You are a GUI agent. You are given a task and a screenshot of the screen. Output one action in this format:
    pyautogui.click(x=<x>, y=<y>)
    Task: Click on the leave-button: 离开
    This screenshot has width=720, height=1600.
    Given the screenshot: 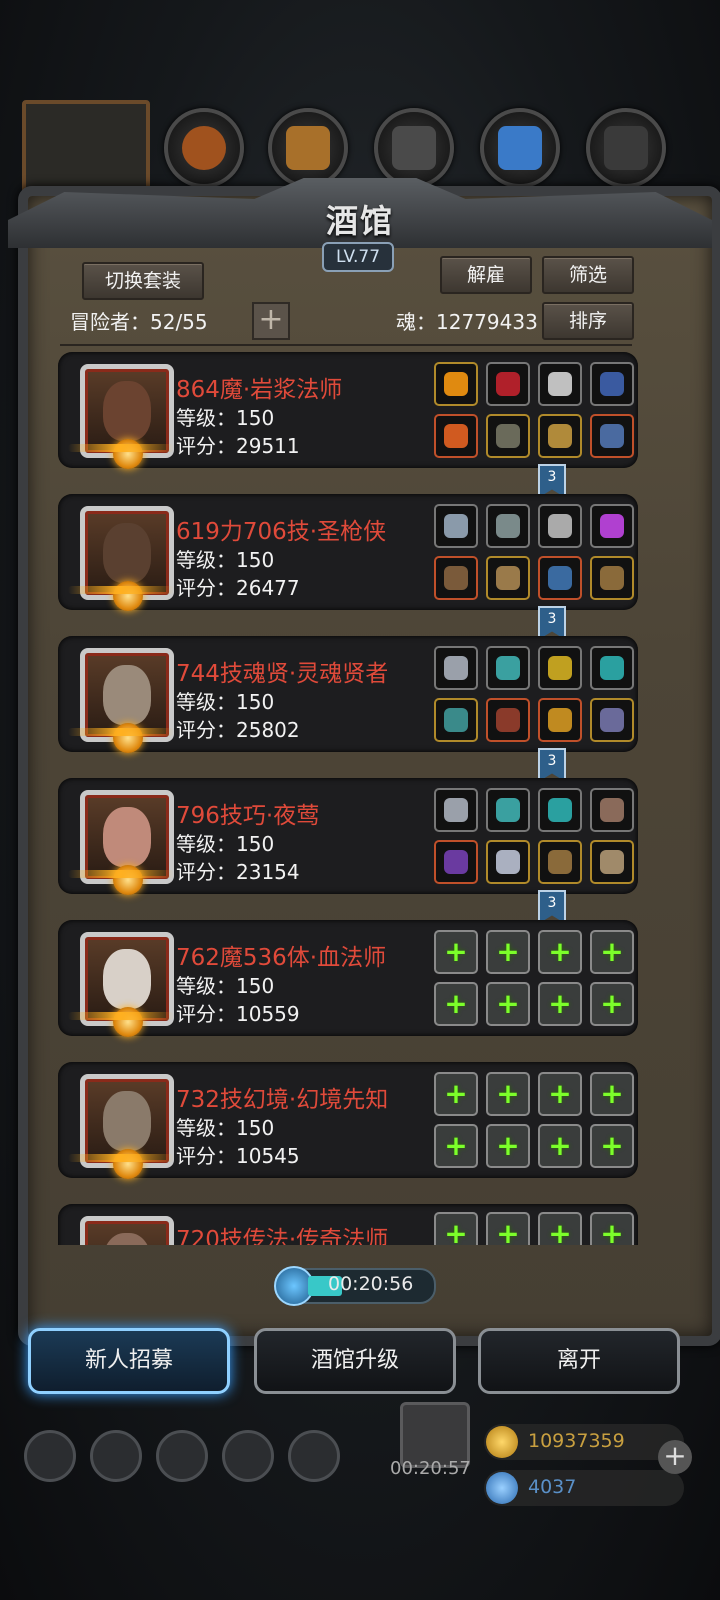 What is the action you would take?
    pyautogui.click(x=579, y=1361)
    